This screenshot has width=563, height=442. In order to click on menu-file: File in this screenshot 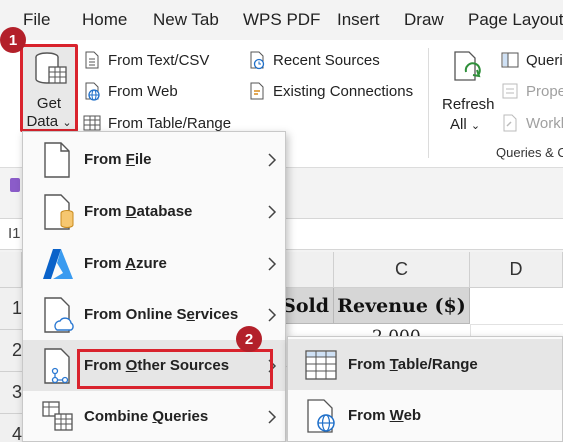, I will do `click(36, 20)`.